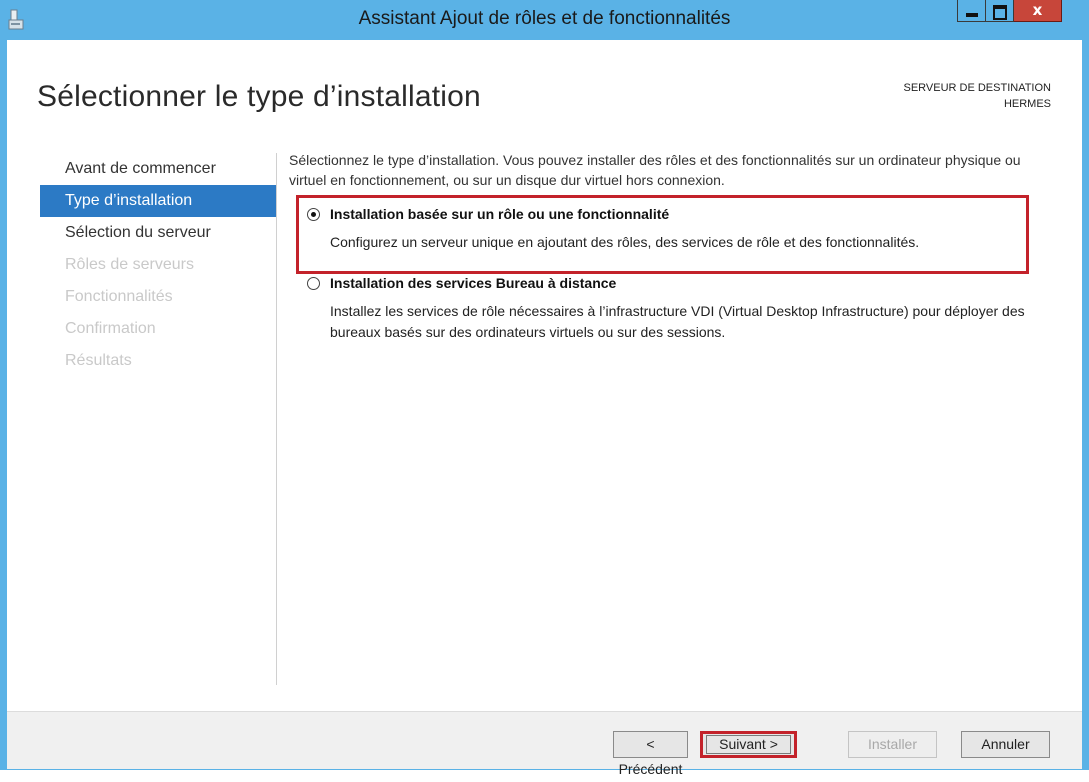 The height and width of the screenshot is (782, 1089). What do you see at coordinates (158, 233) in the screenshot?
I see `nav-item-selection-serveur: Sélection du serveur` at bounding box center [158, 233].